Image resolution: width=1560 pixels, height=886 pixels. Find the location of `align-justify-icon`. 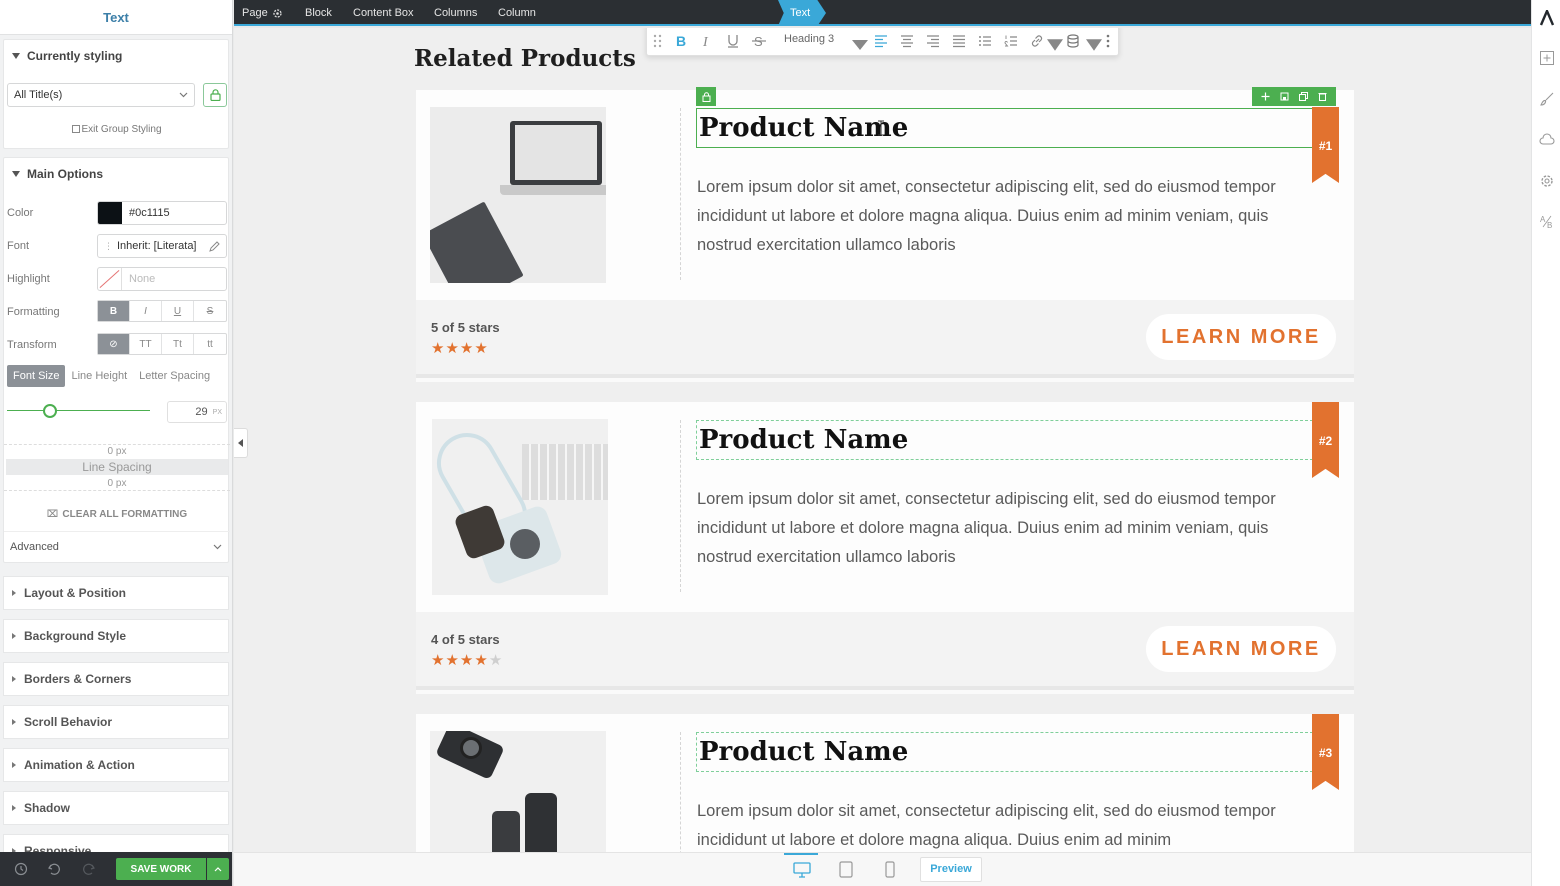

align-justify-icon is located at coordinates (959, 41).